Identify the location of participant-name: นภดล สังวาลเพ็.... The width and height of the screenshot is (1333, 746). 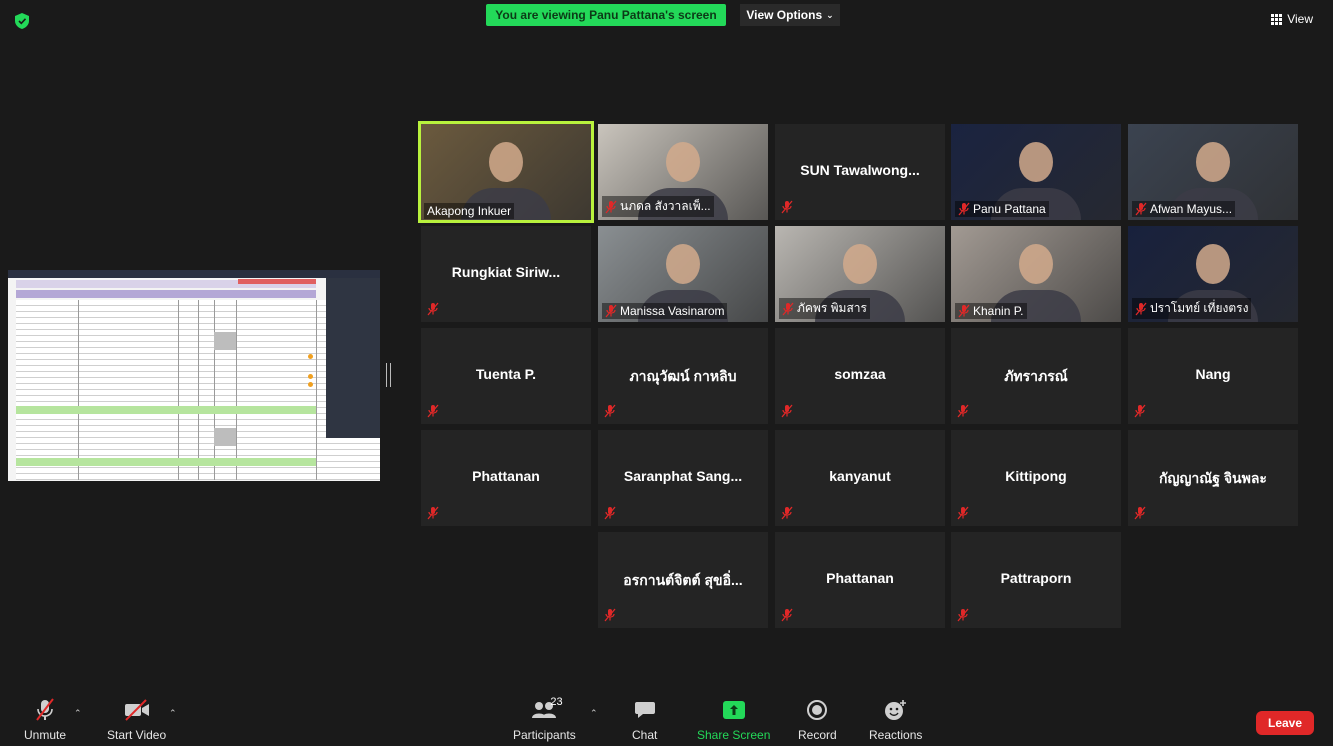
(665, 206).